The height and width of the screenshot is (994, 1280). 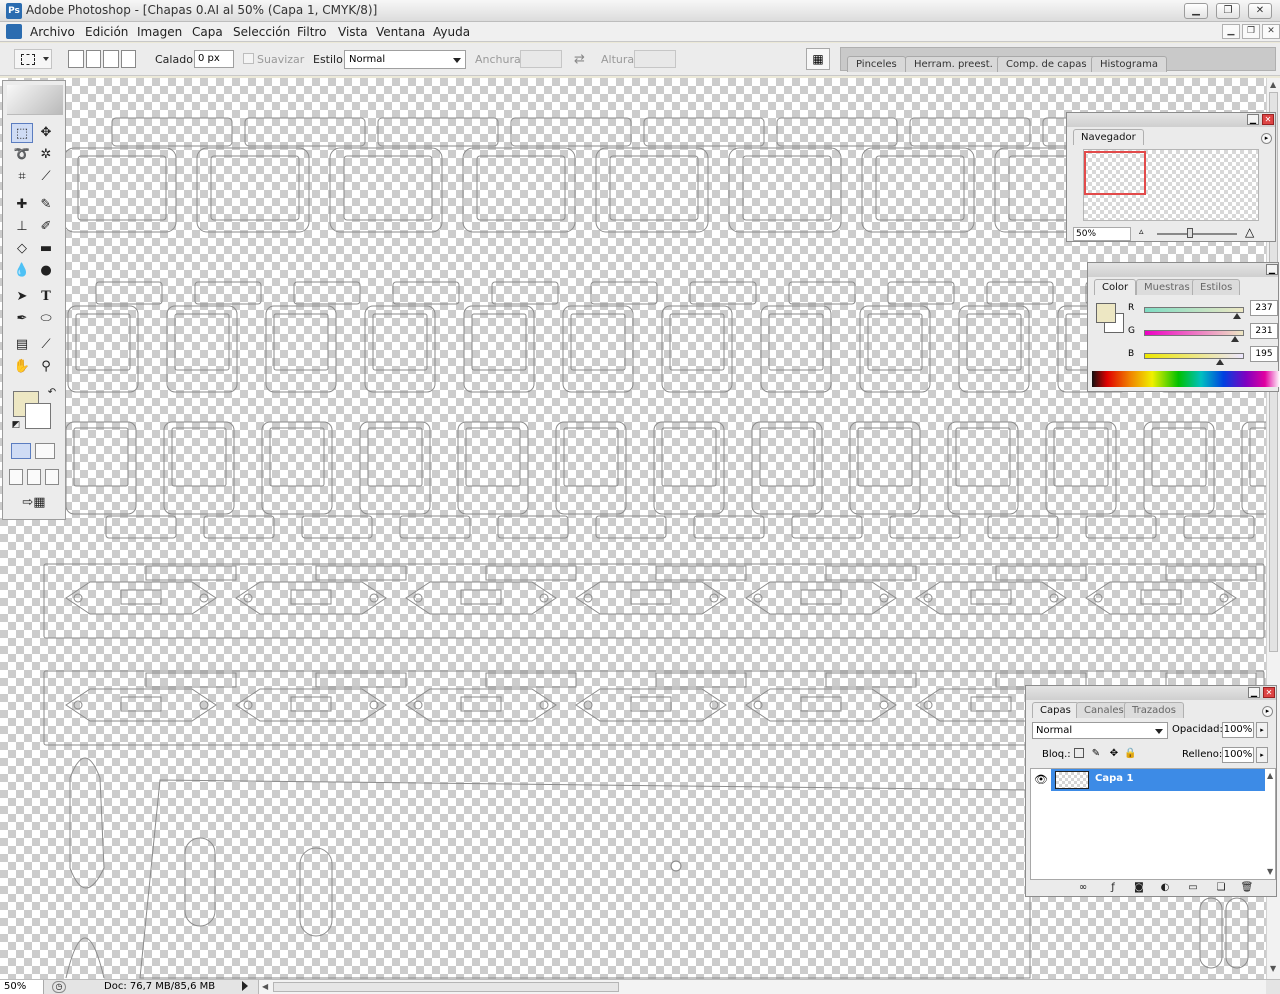 What do you see at coordinates (22, 249) in the screenshot?
I see `eraser-tool-icon: ◇` at bounding box center [22, 249].